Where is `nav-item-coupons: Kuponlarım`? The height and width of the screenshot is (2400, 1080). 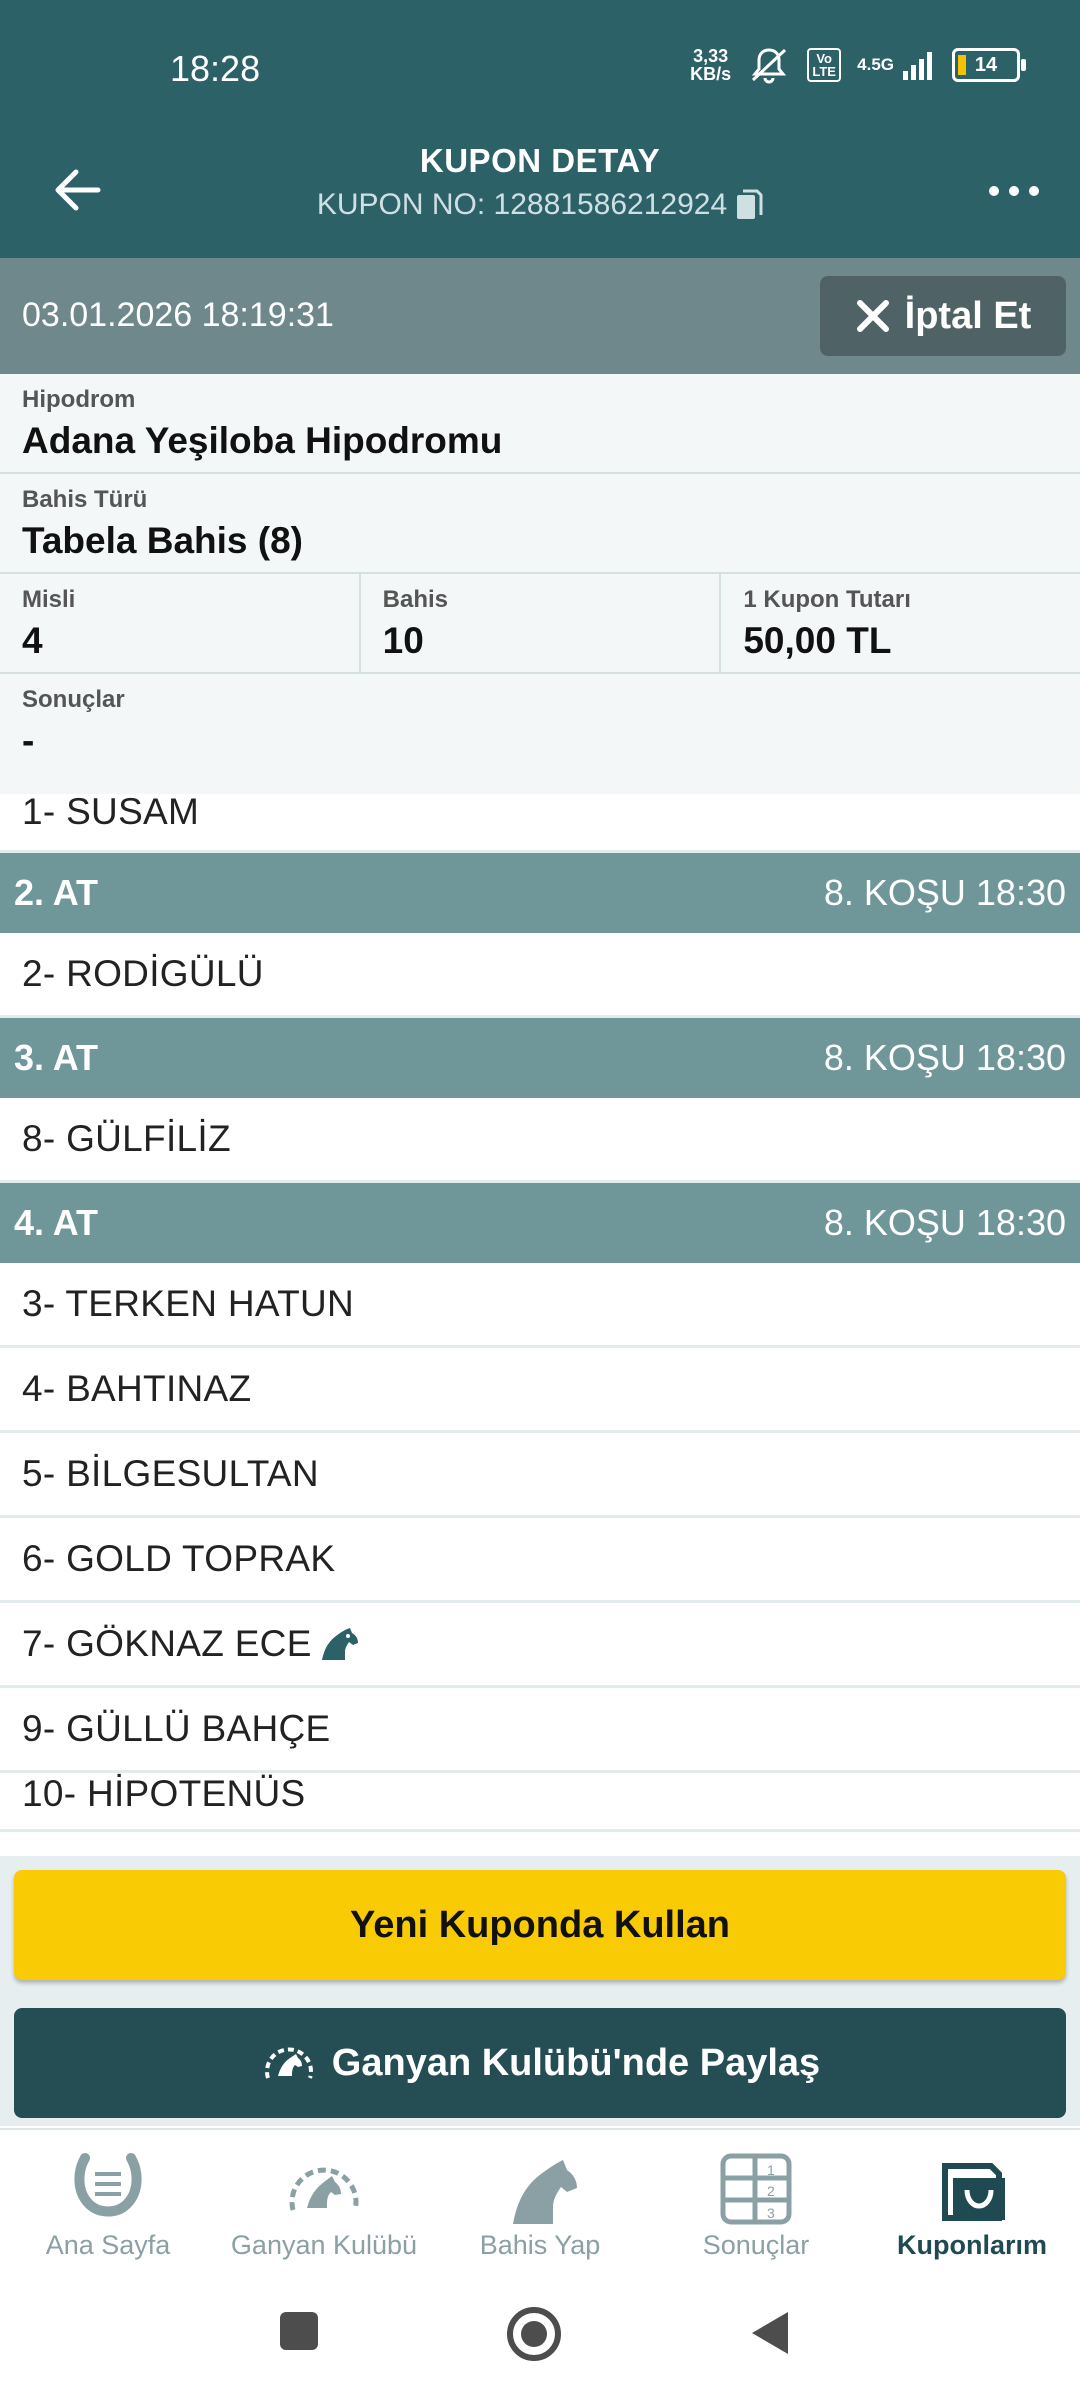
nav-item-coupons: Kuponlarım is located at coordinates (972, 2206).